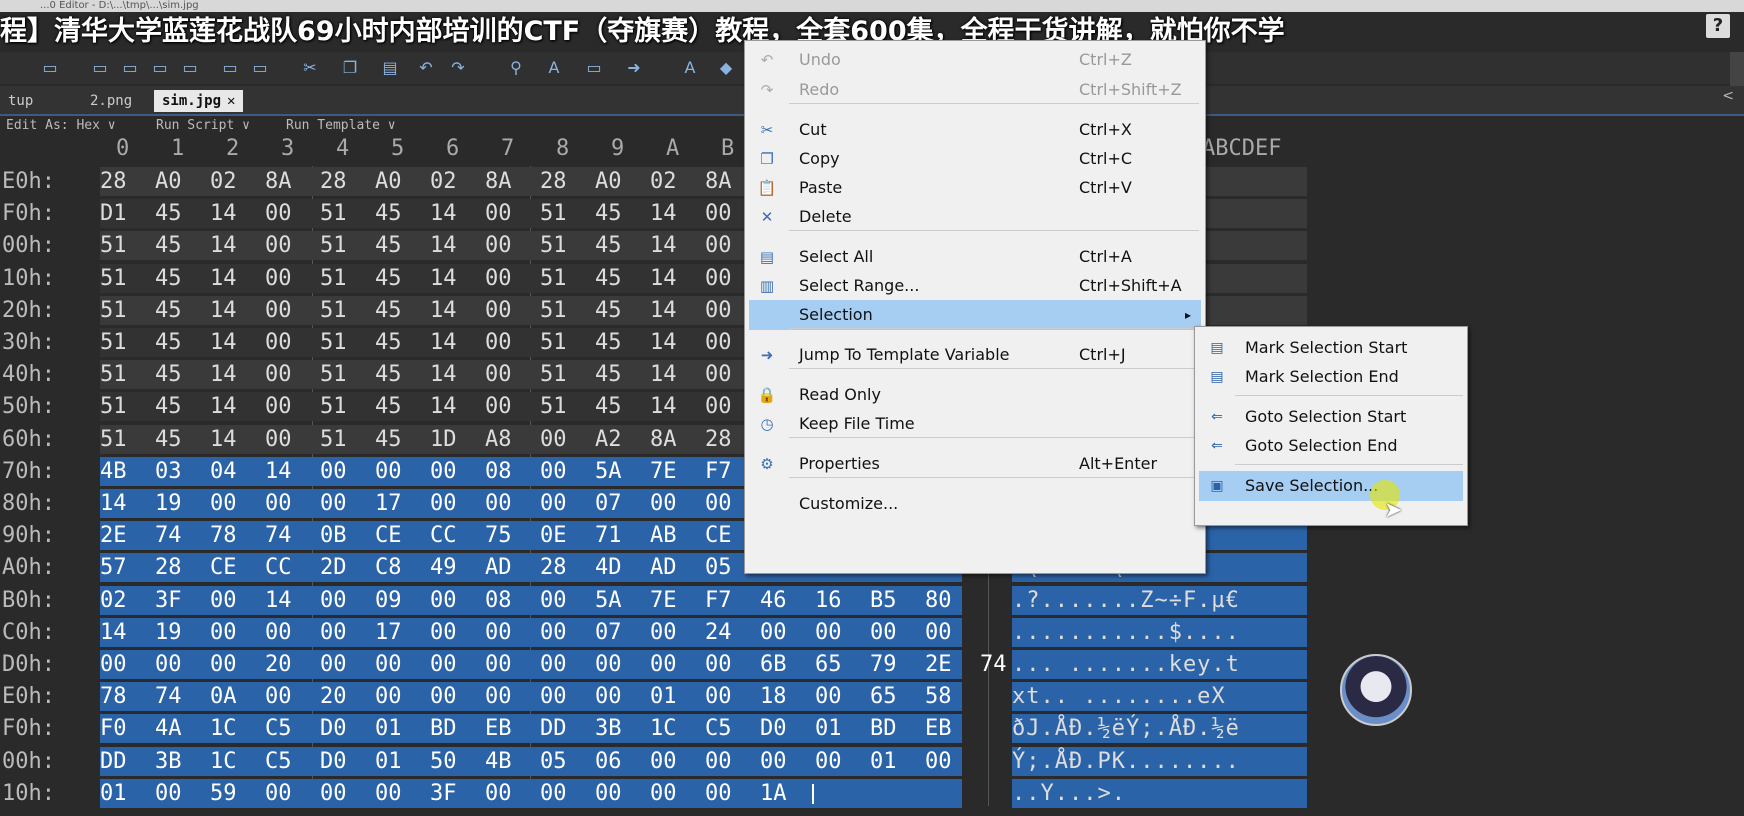 The image size is (1744, 816). What do you see at coordinates (333, 762) in the screenshot?
I see `hex-byte: D0` at bounding box center [333, 762].